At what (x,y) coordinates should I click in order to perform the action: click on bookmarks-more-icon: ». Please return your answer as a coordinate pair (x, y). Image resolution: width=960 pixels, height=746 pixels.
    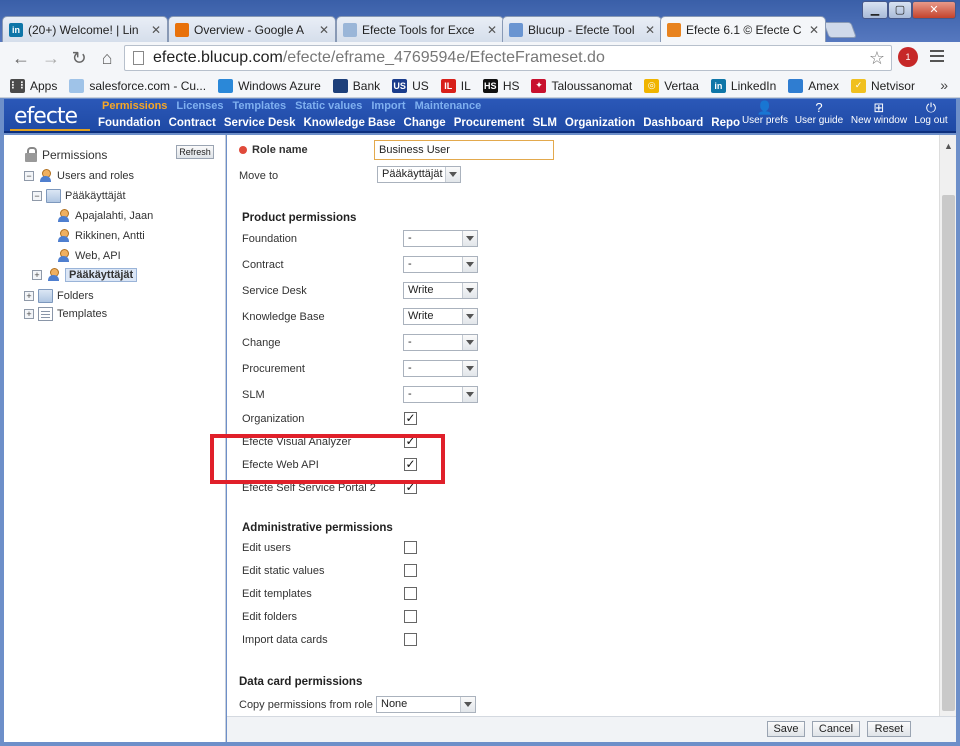
    Looking at the image, I should click on (944, 85).